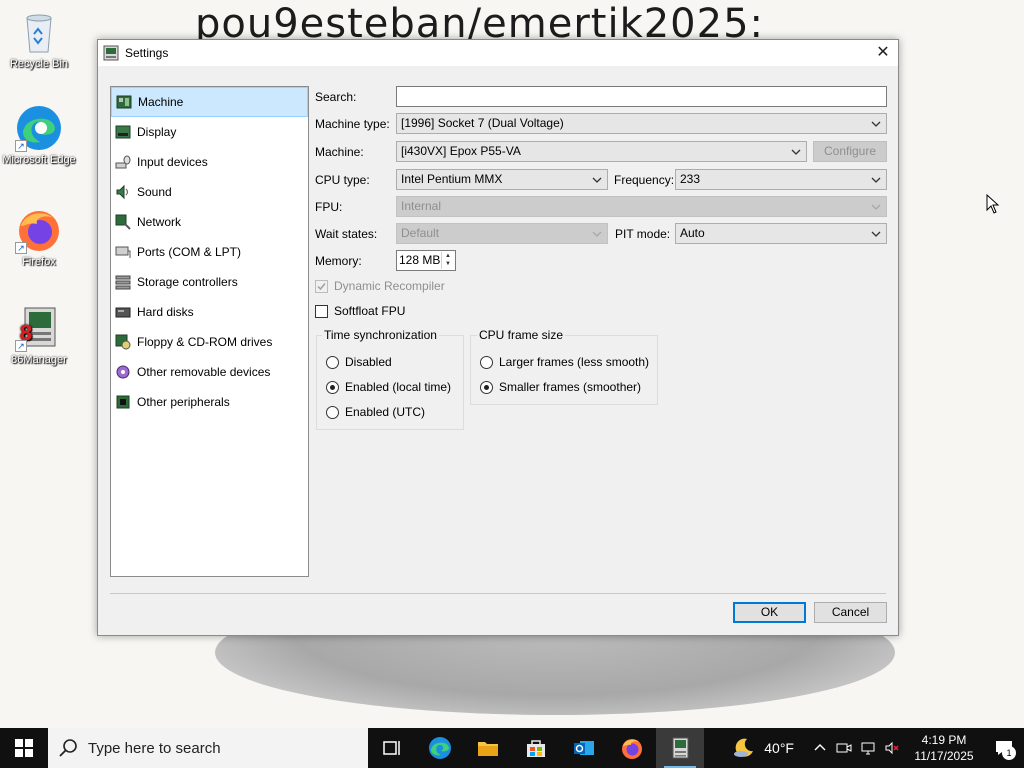 The image size is (1024, 768). What do you see at coordinates (39, 360) in the screenshot?
I see `desktop-icon-label: 86Manager` at bounding box center [39, 360].